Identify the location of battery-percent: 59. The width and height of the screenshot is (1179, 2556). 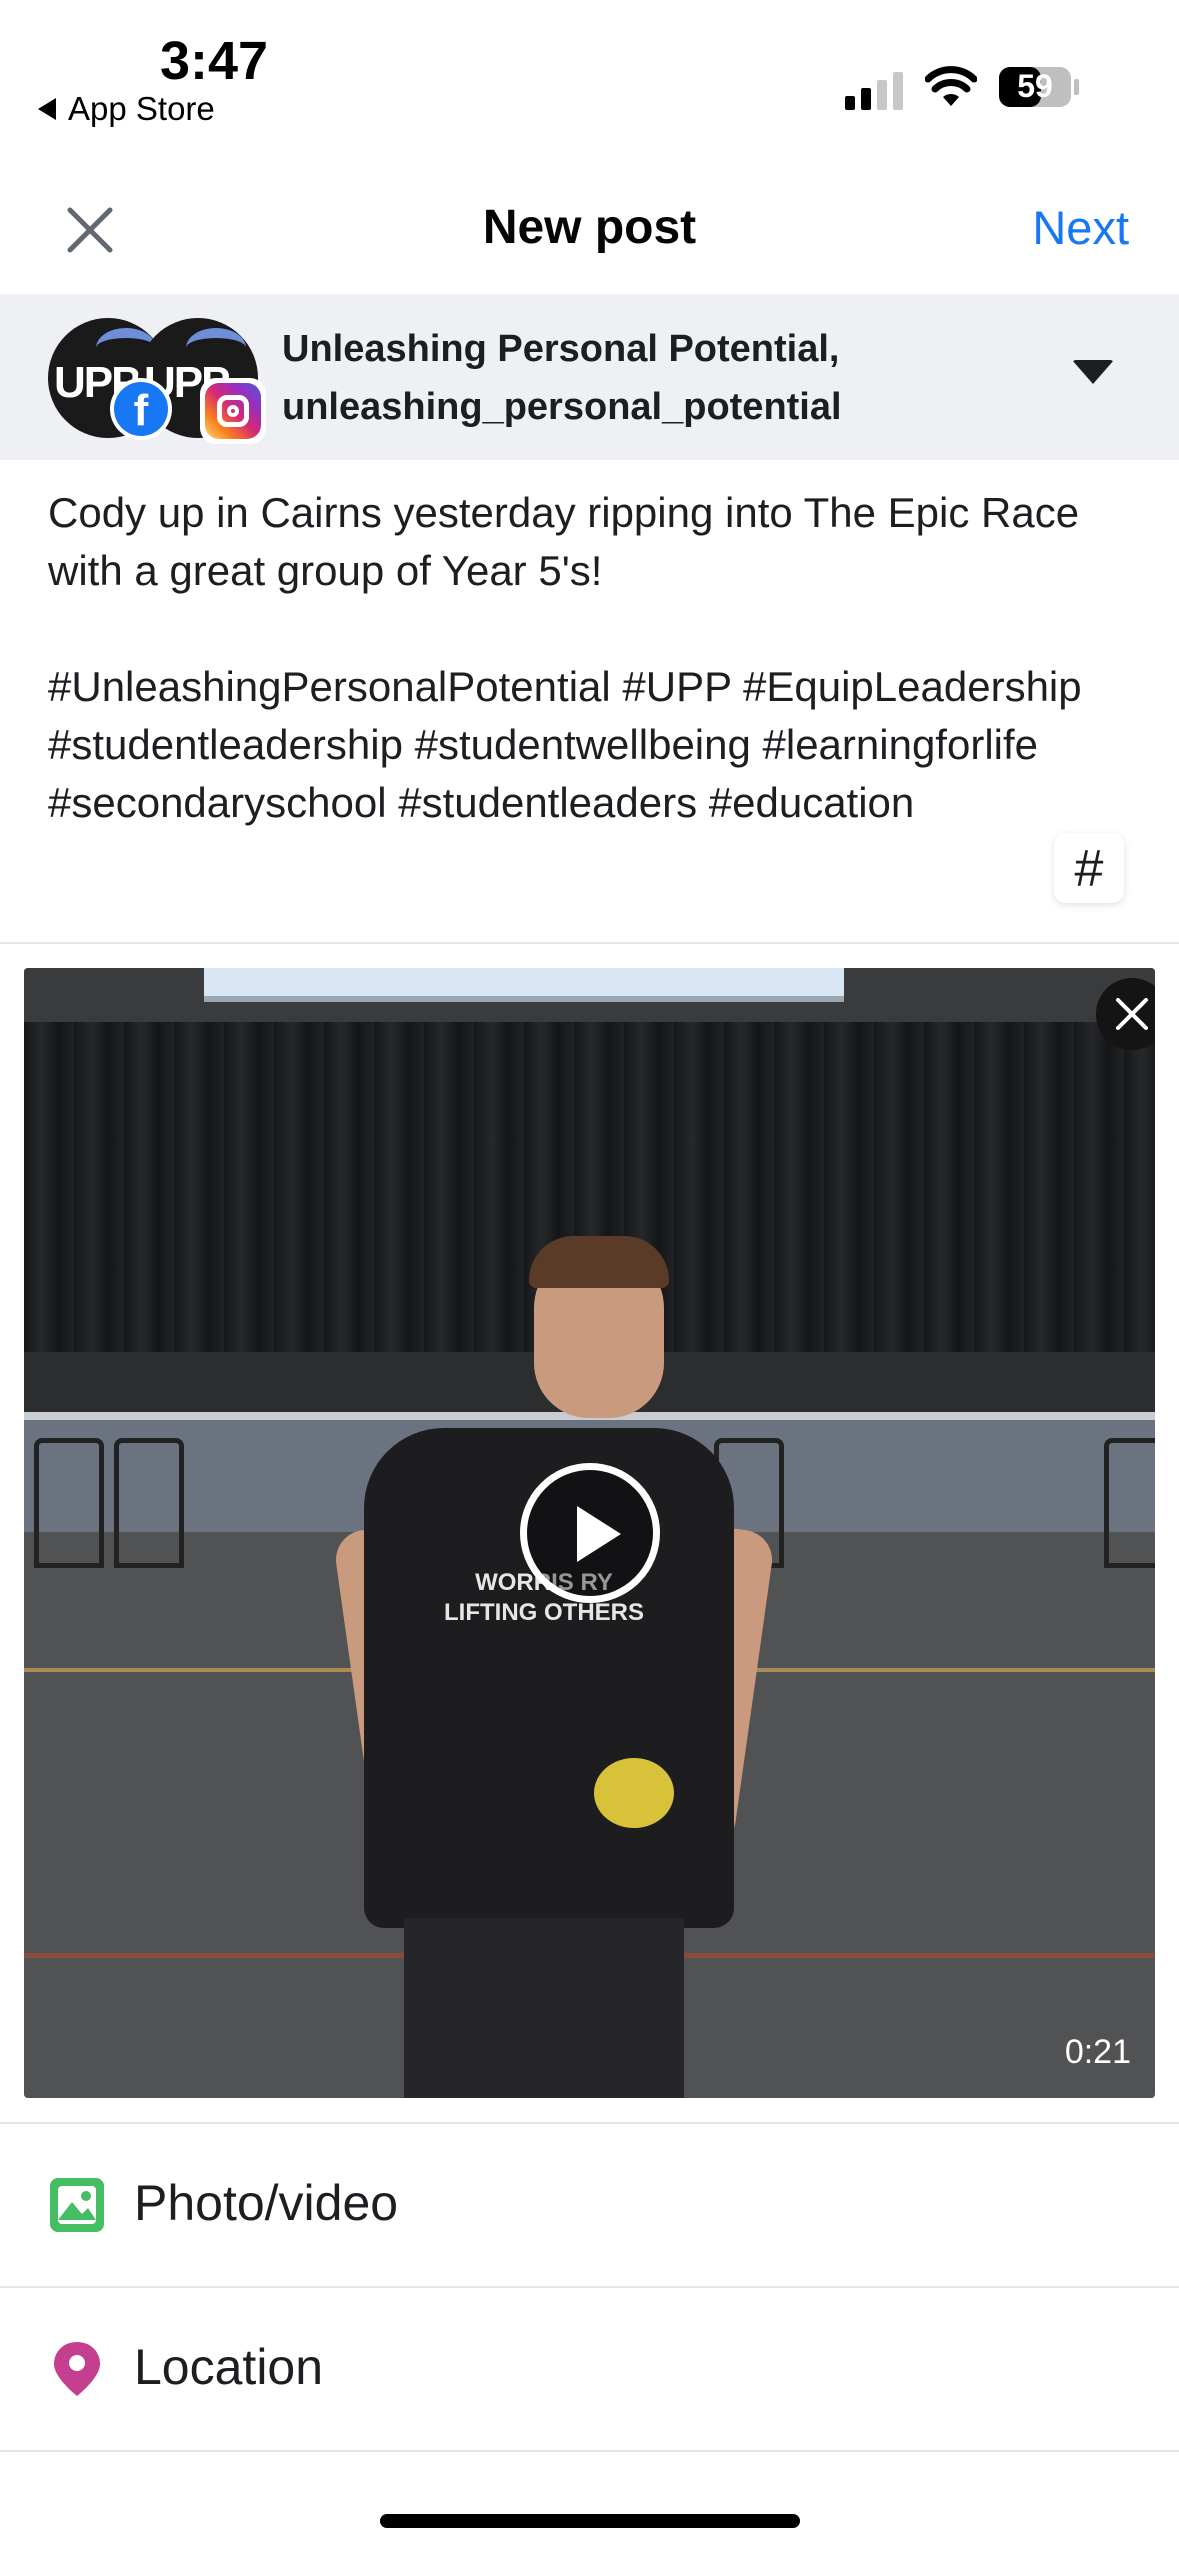
(1035, 86).